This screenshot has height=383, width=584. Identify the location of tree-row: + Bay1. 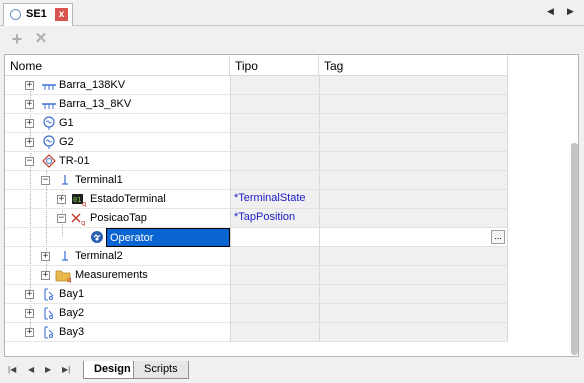
(256, 294).